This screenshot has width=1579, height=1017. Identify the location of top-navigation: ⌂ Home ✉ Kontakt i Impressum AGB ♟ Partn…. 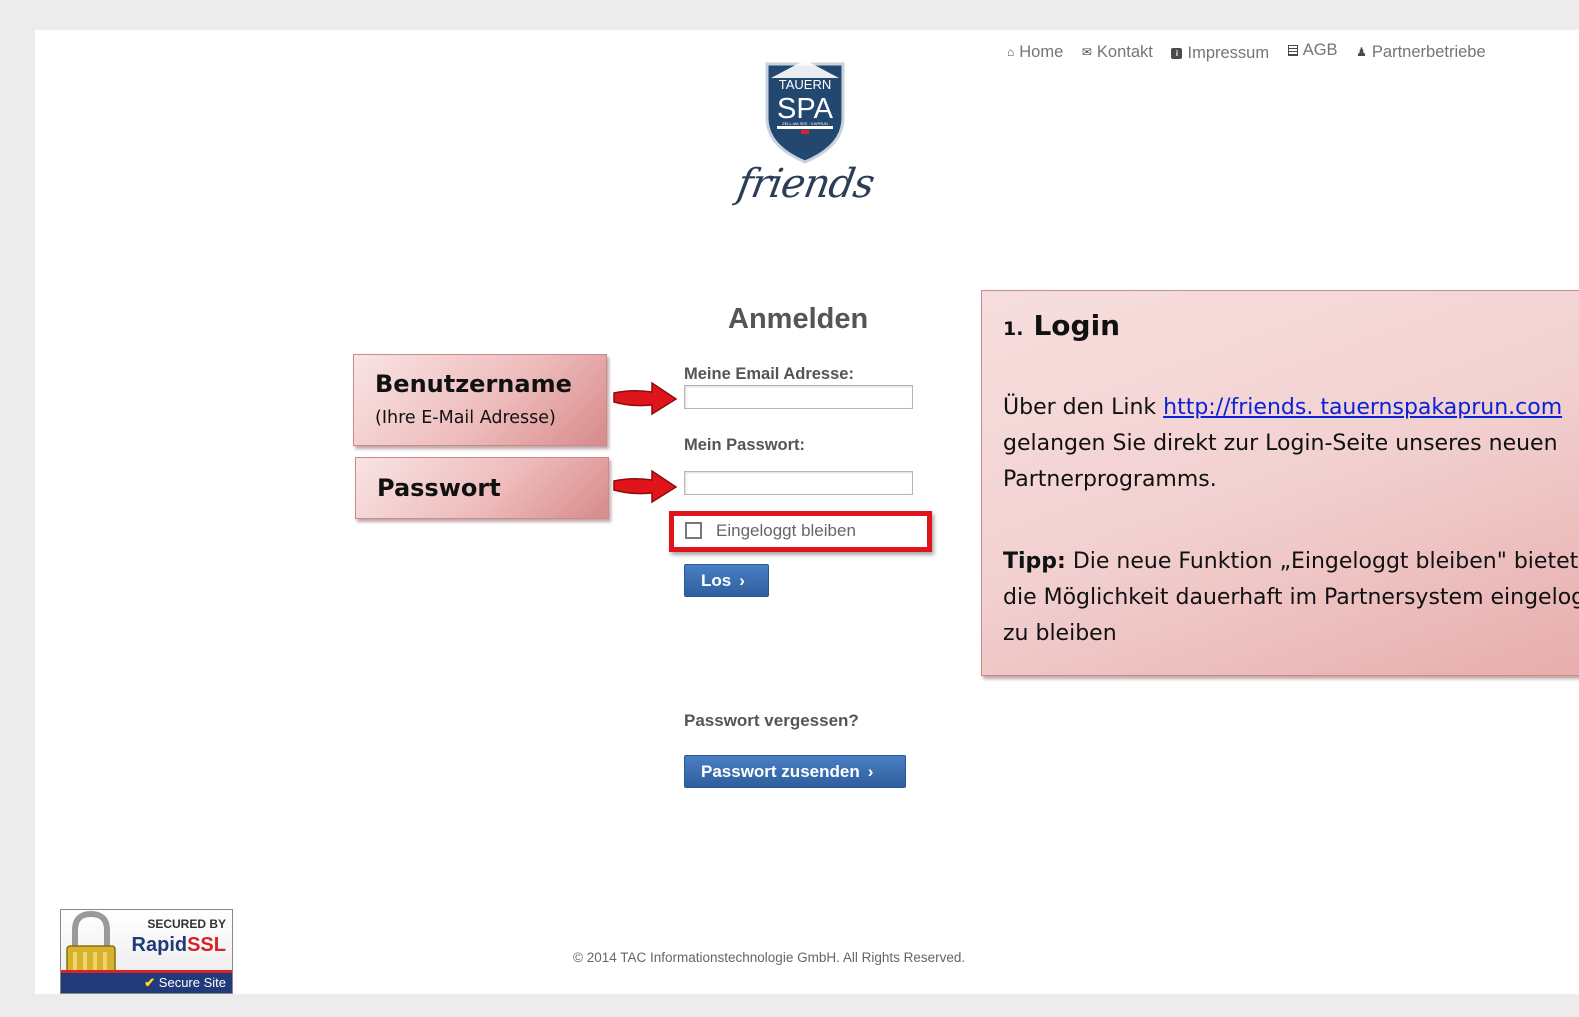
(1253, 52).